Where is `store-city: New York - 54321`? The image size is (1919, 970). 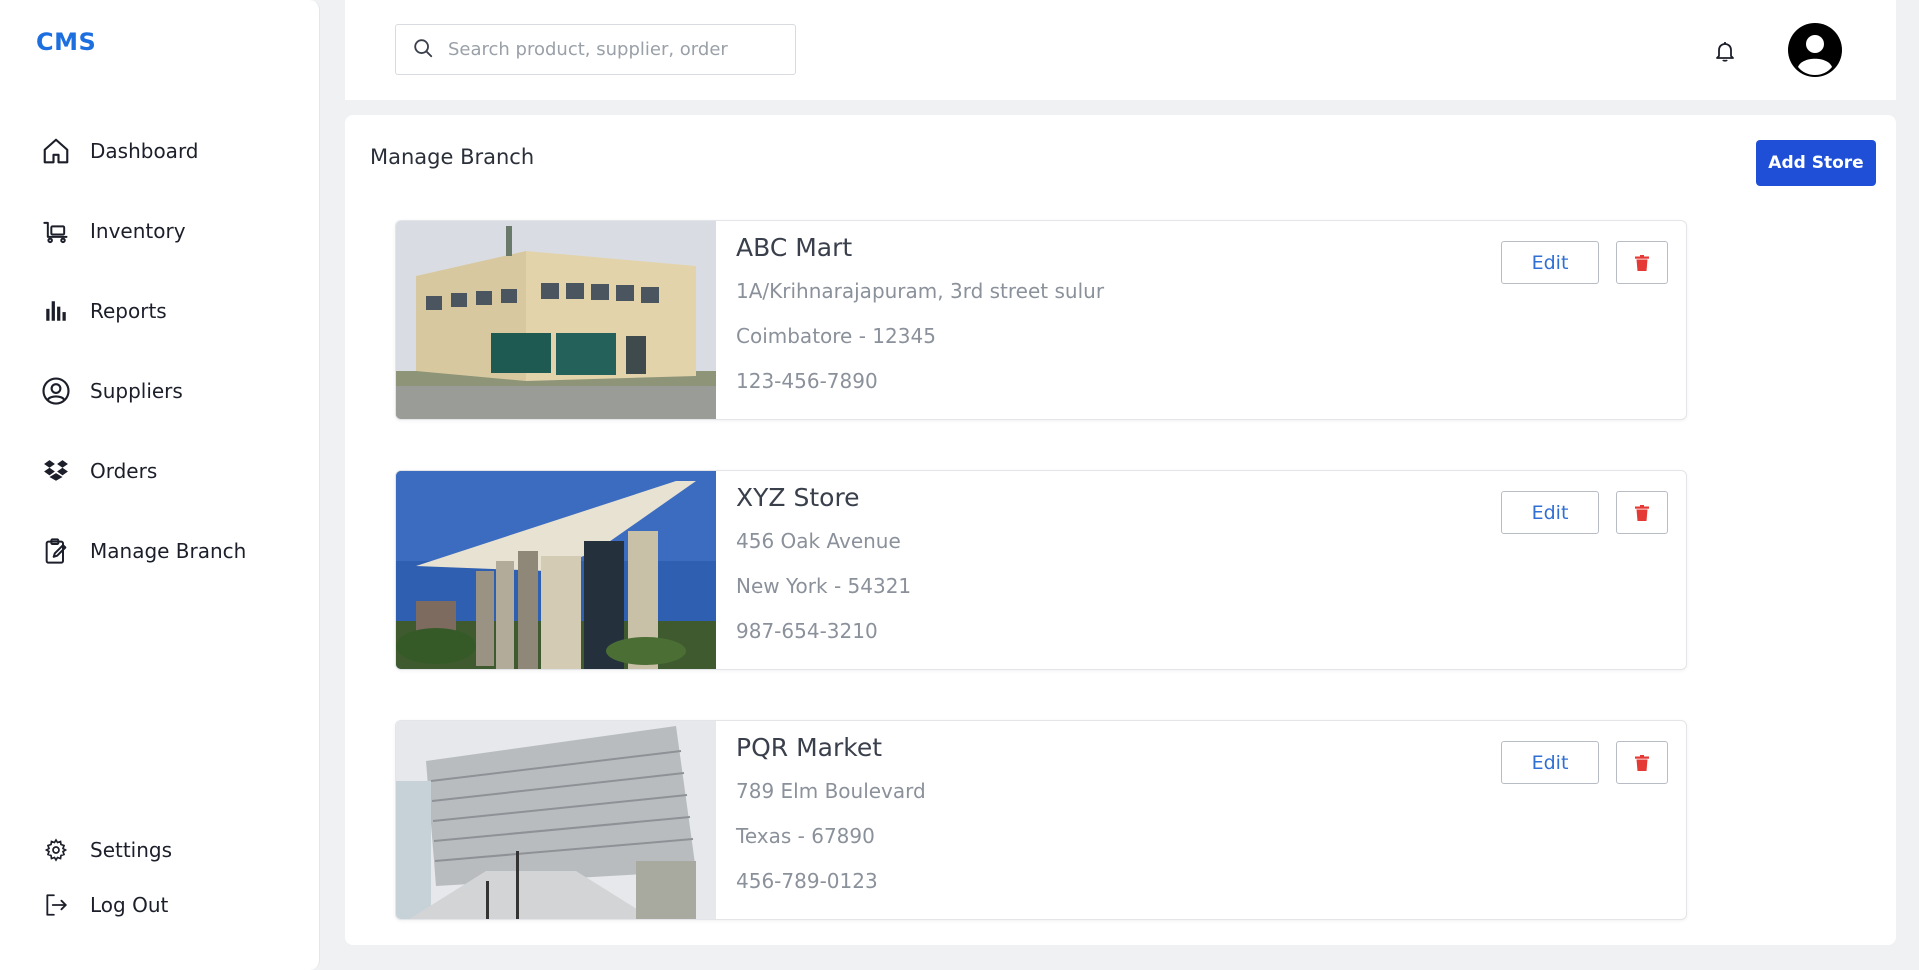
store-city: New York - 54321 is located at coordinates (824, 586).